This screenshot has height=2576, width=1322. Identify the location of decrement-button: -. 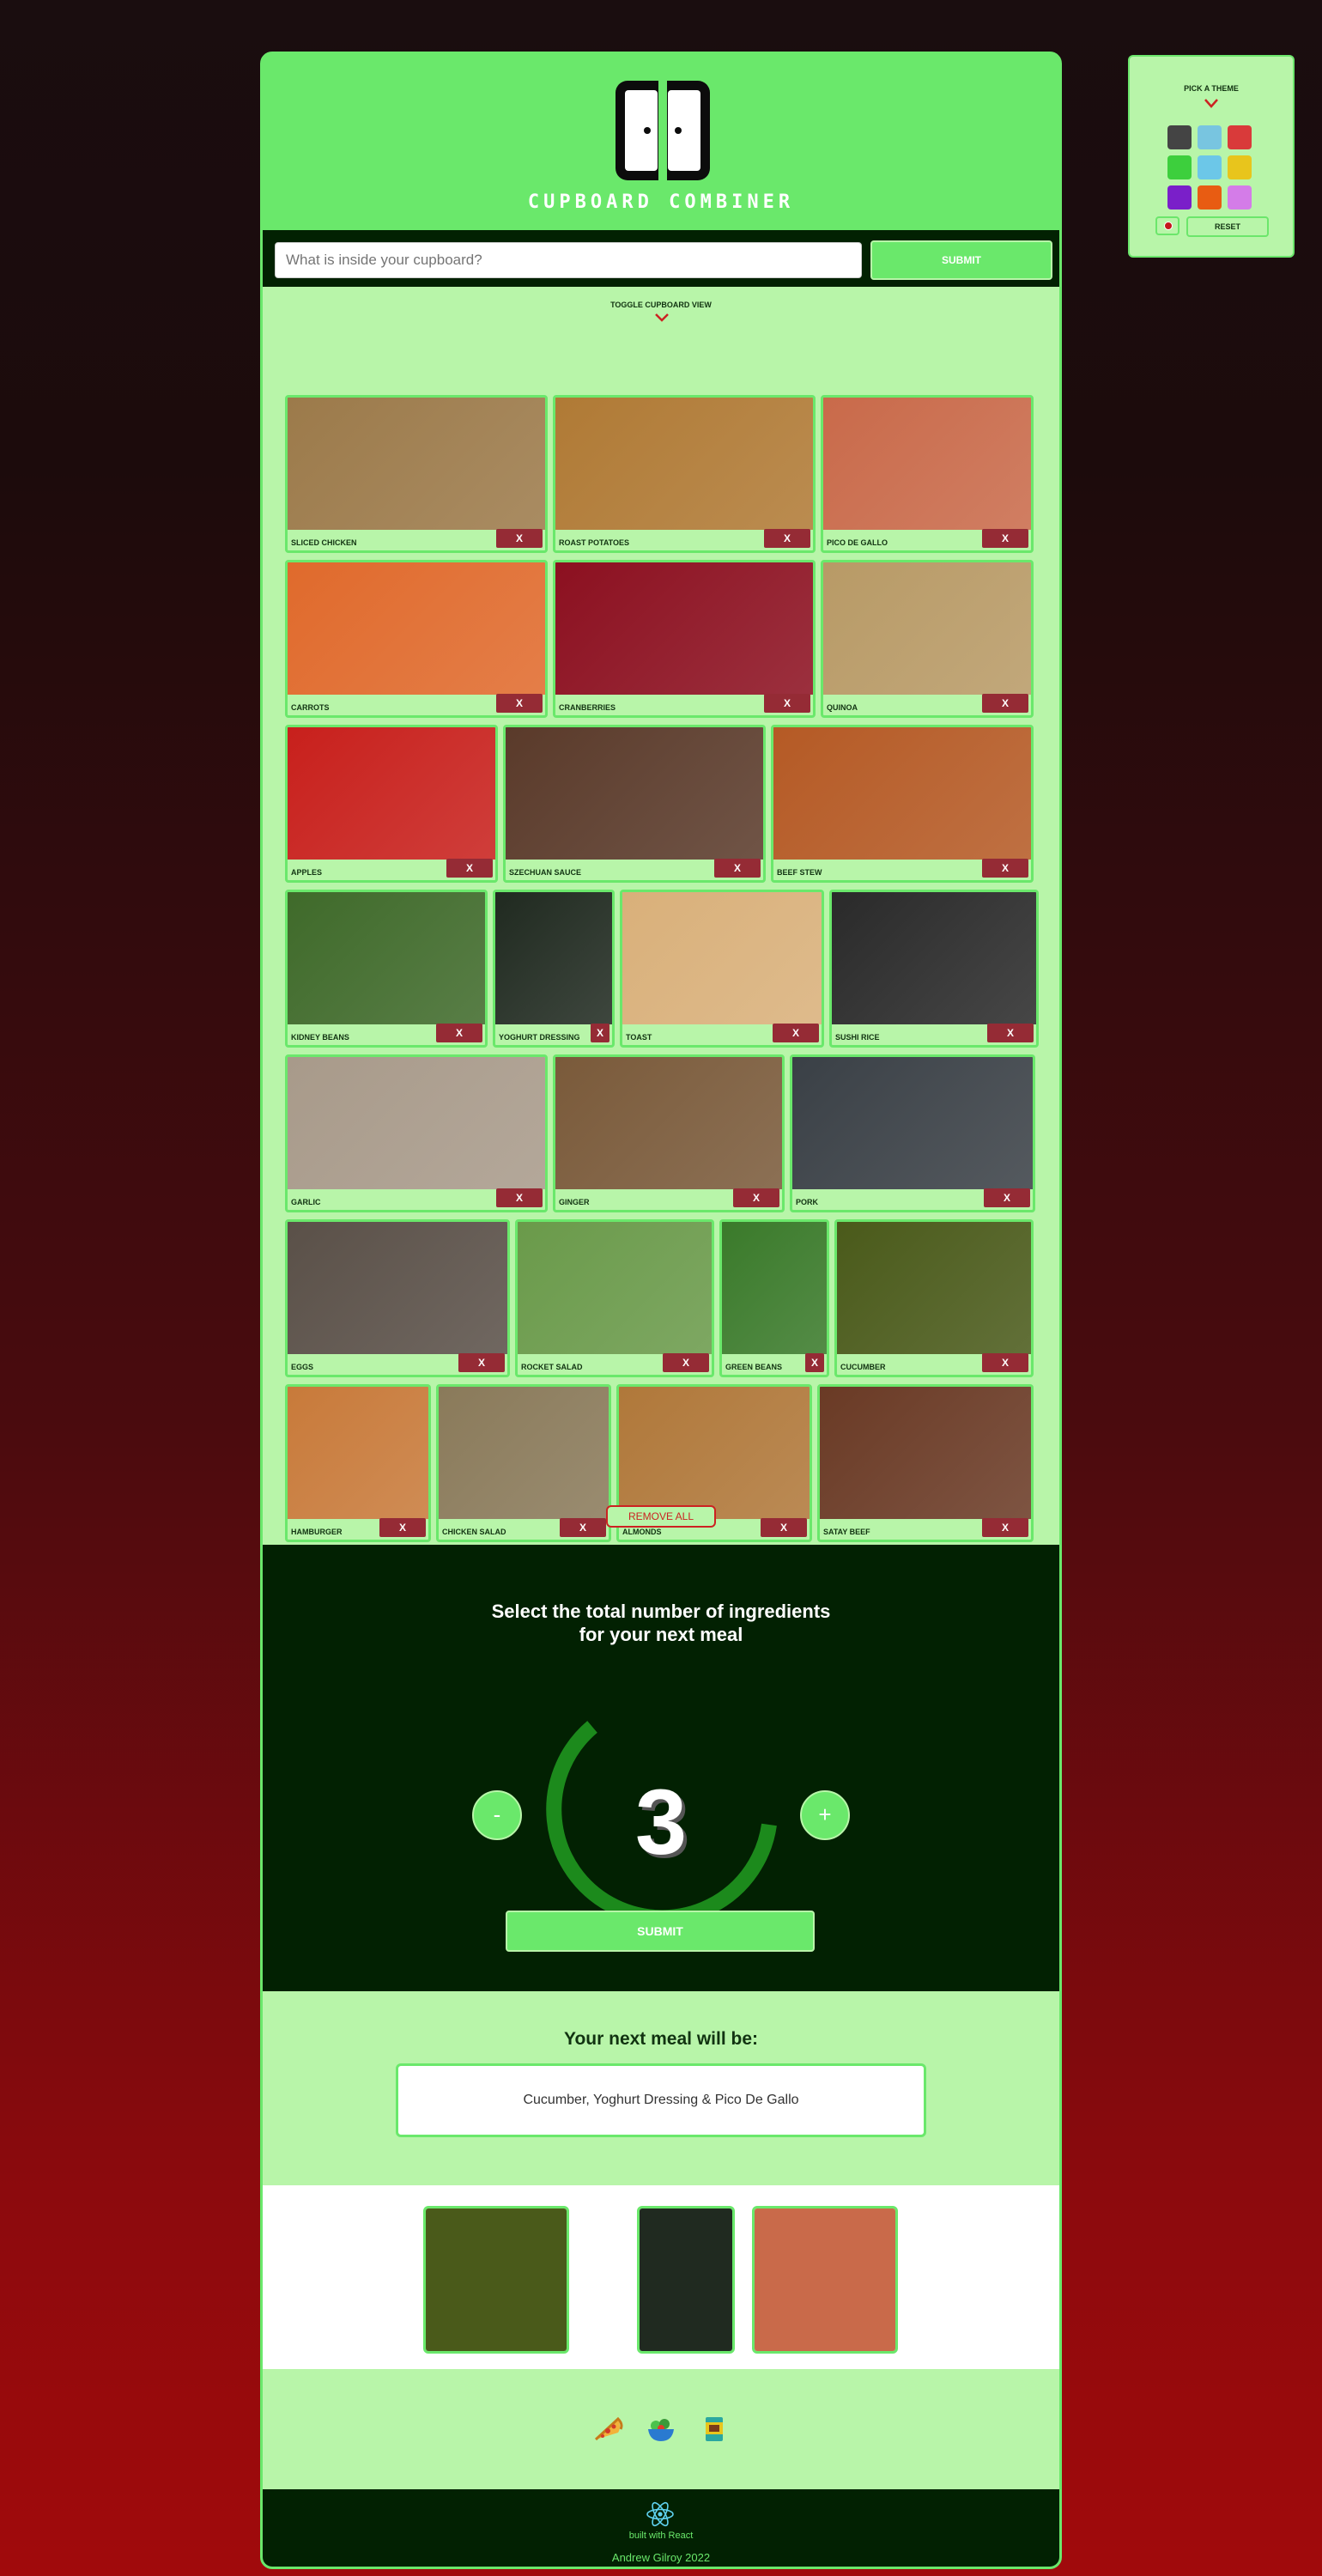
(497, 1815).